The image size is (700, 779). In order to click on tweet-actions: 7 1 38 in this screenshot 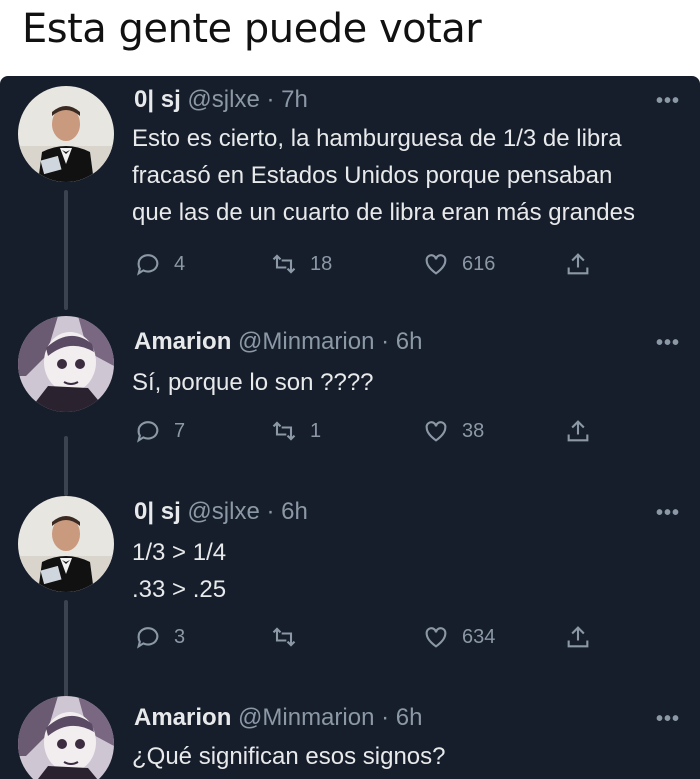, I will do `click(374, 431)`.